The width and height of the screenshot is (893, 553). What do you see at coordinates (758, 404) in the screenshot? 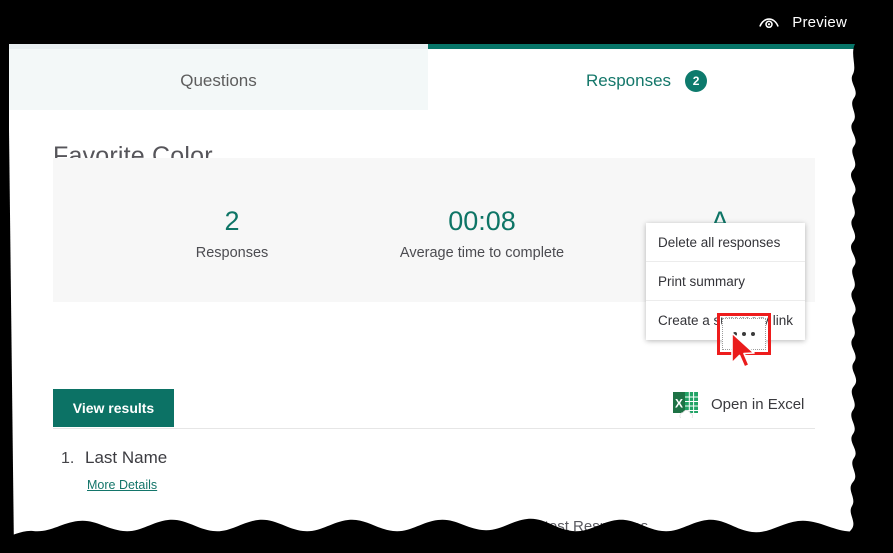
I see `open-in-excel-label: Open in Excel` at bounding box center [758, 404].